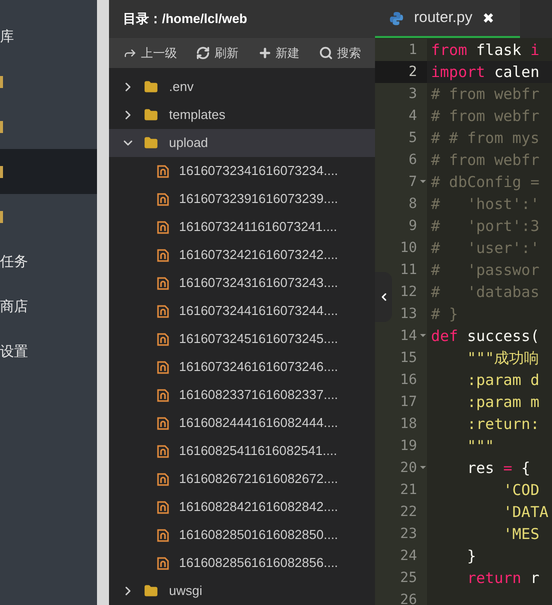 This screenshot has width=552, height=605. What do you see at coordinates (401, 204) in the screenshot?
I see `line-number: 8` at bounding box center [401, 204].